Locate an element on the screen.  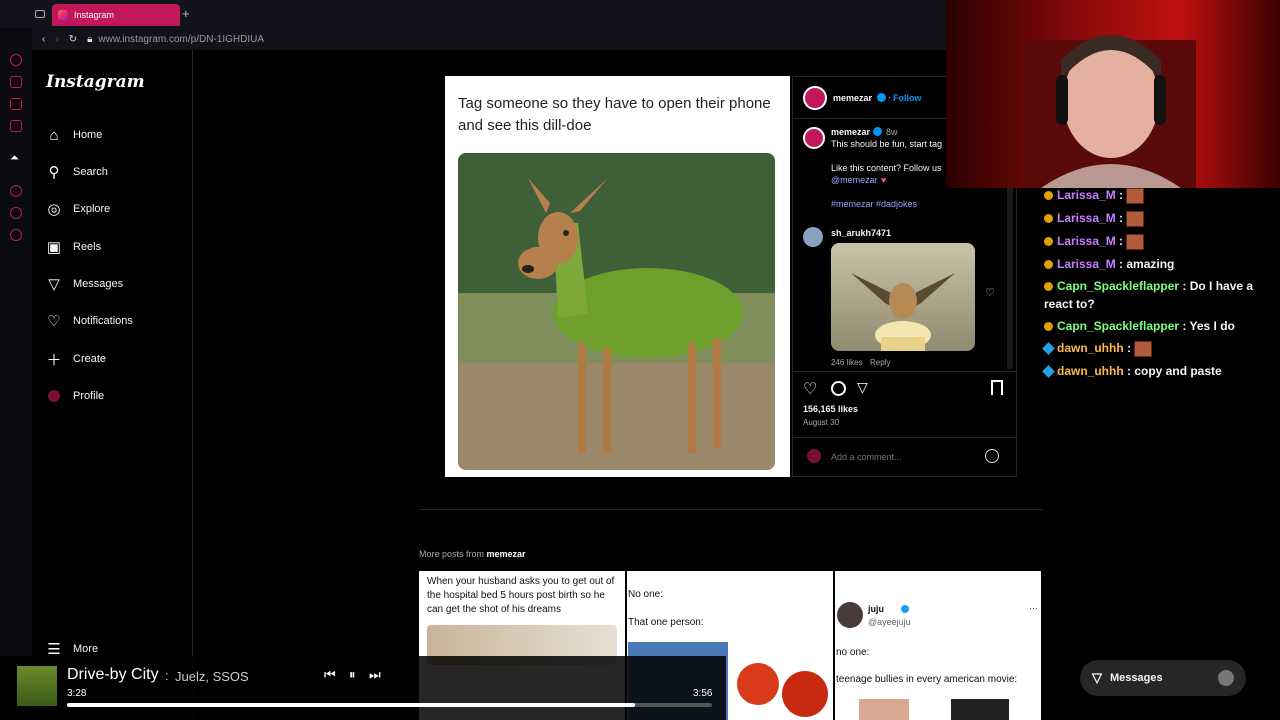
save-icon is located at coordinates (997, 387).